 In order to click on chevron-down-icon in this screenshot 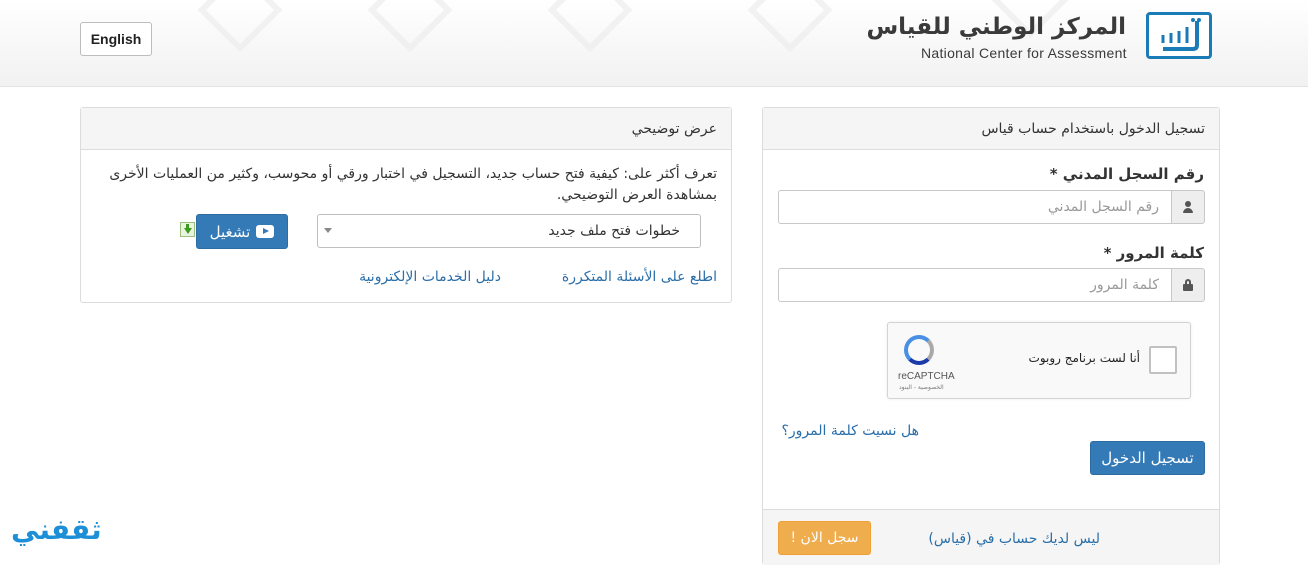, I will do `click(328, 230)`.